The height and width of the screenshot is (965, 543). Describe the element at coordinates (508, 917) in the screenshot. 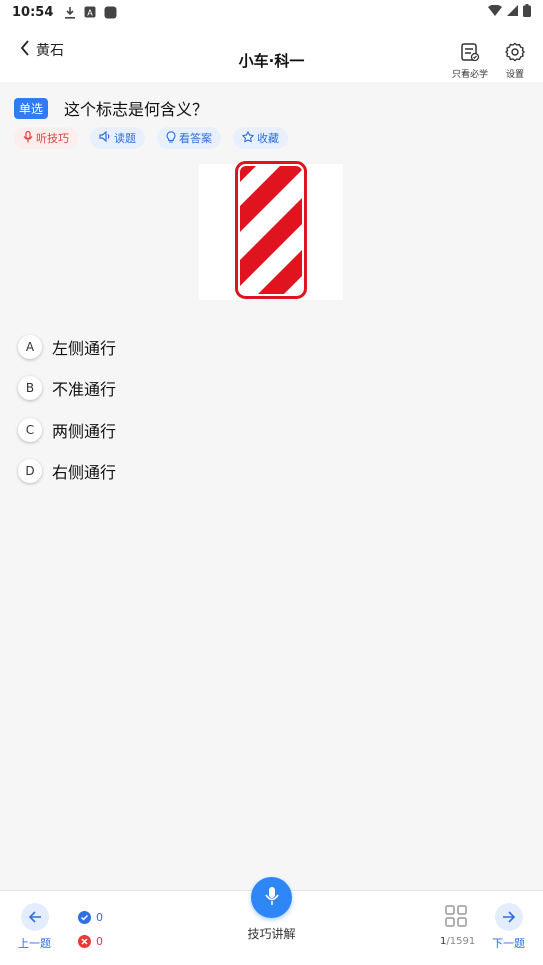

I see `arrow-right-icon` at that location.